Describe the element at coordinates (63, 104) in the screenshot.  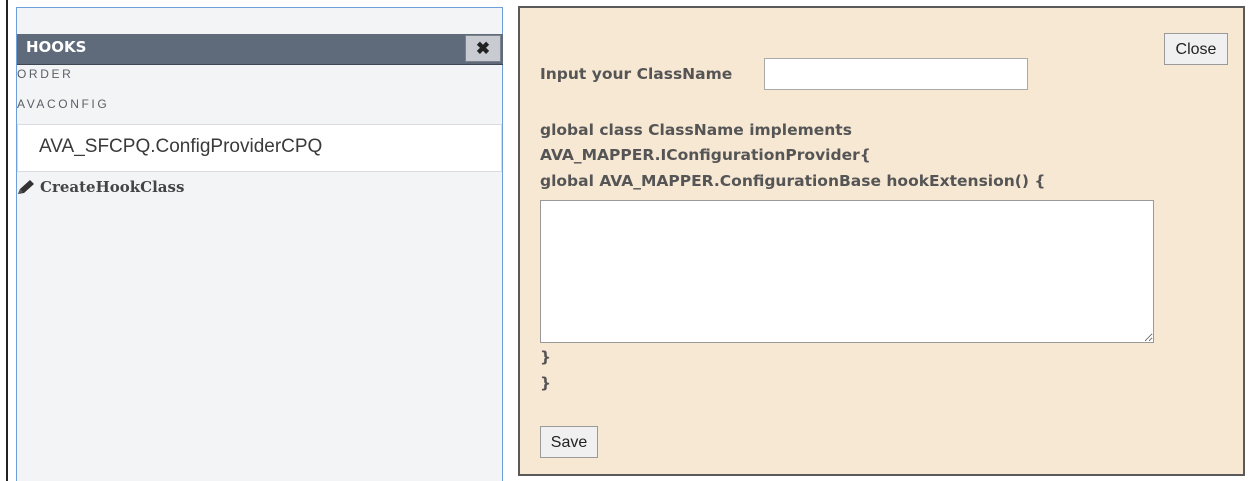
I see `section-avaconfig: AVACONFIG` at that location.